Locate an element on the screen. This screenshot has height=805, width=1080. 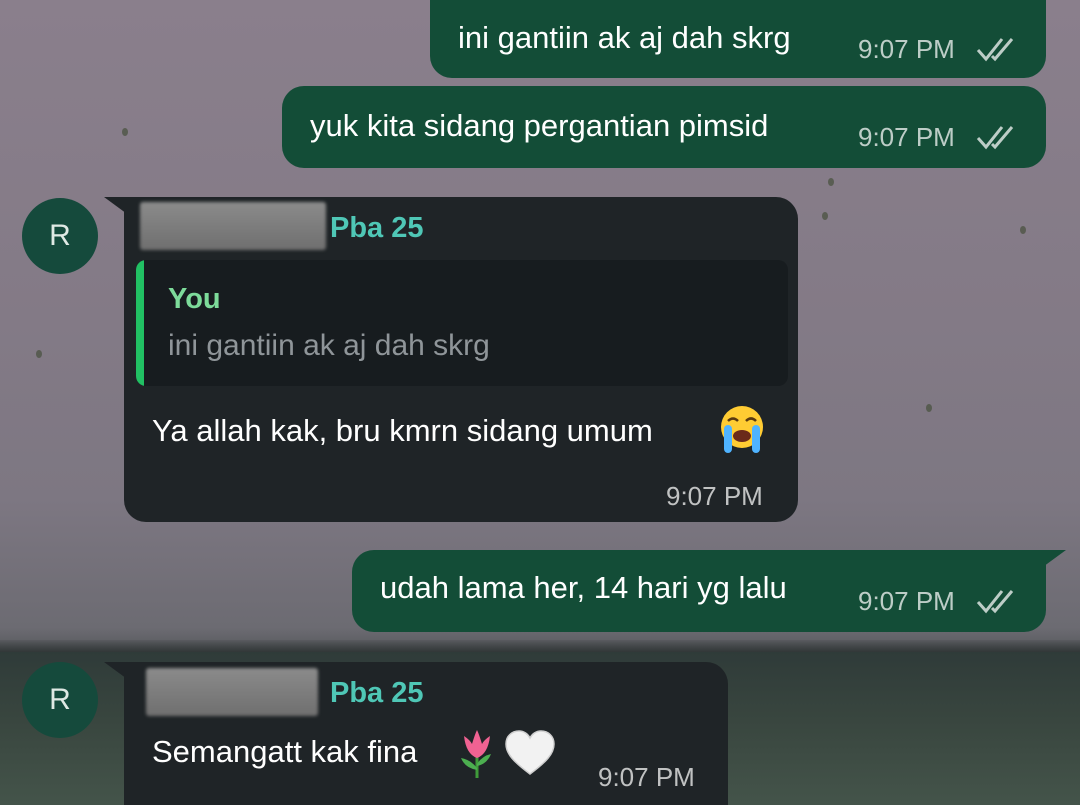
loudly-crying-face-emoji is located at coordinates (742, 429).